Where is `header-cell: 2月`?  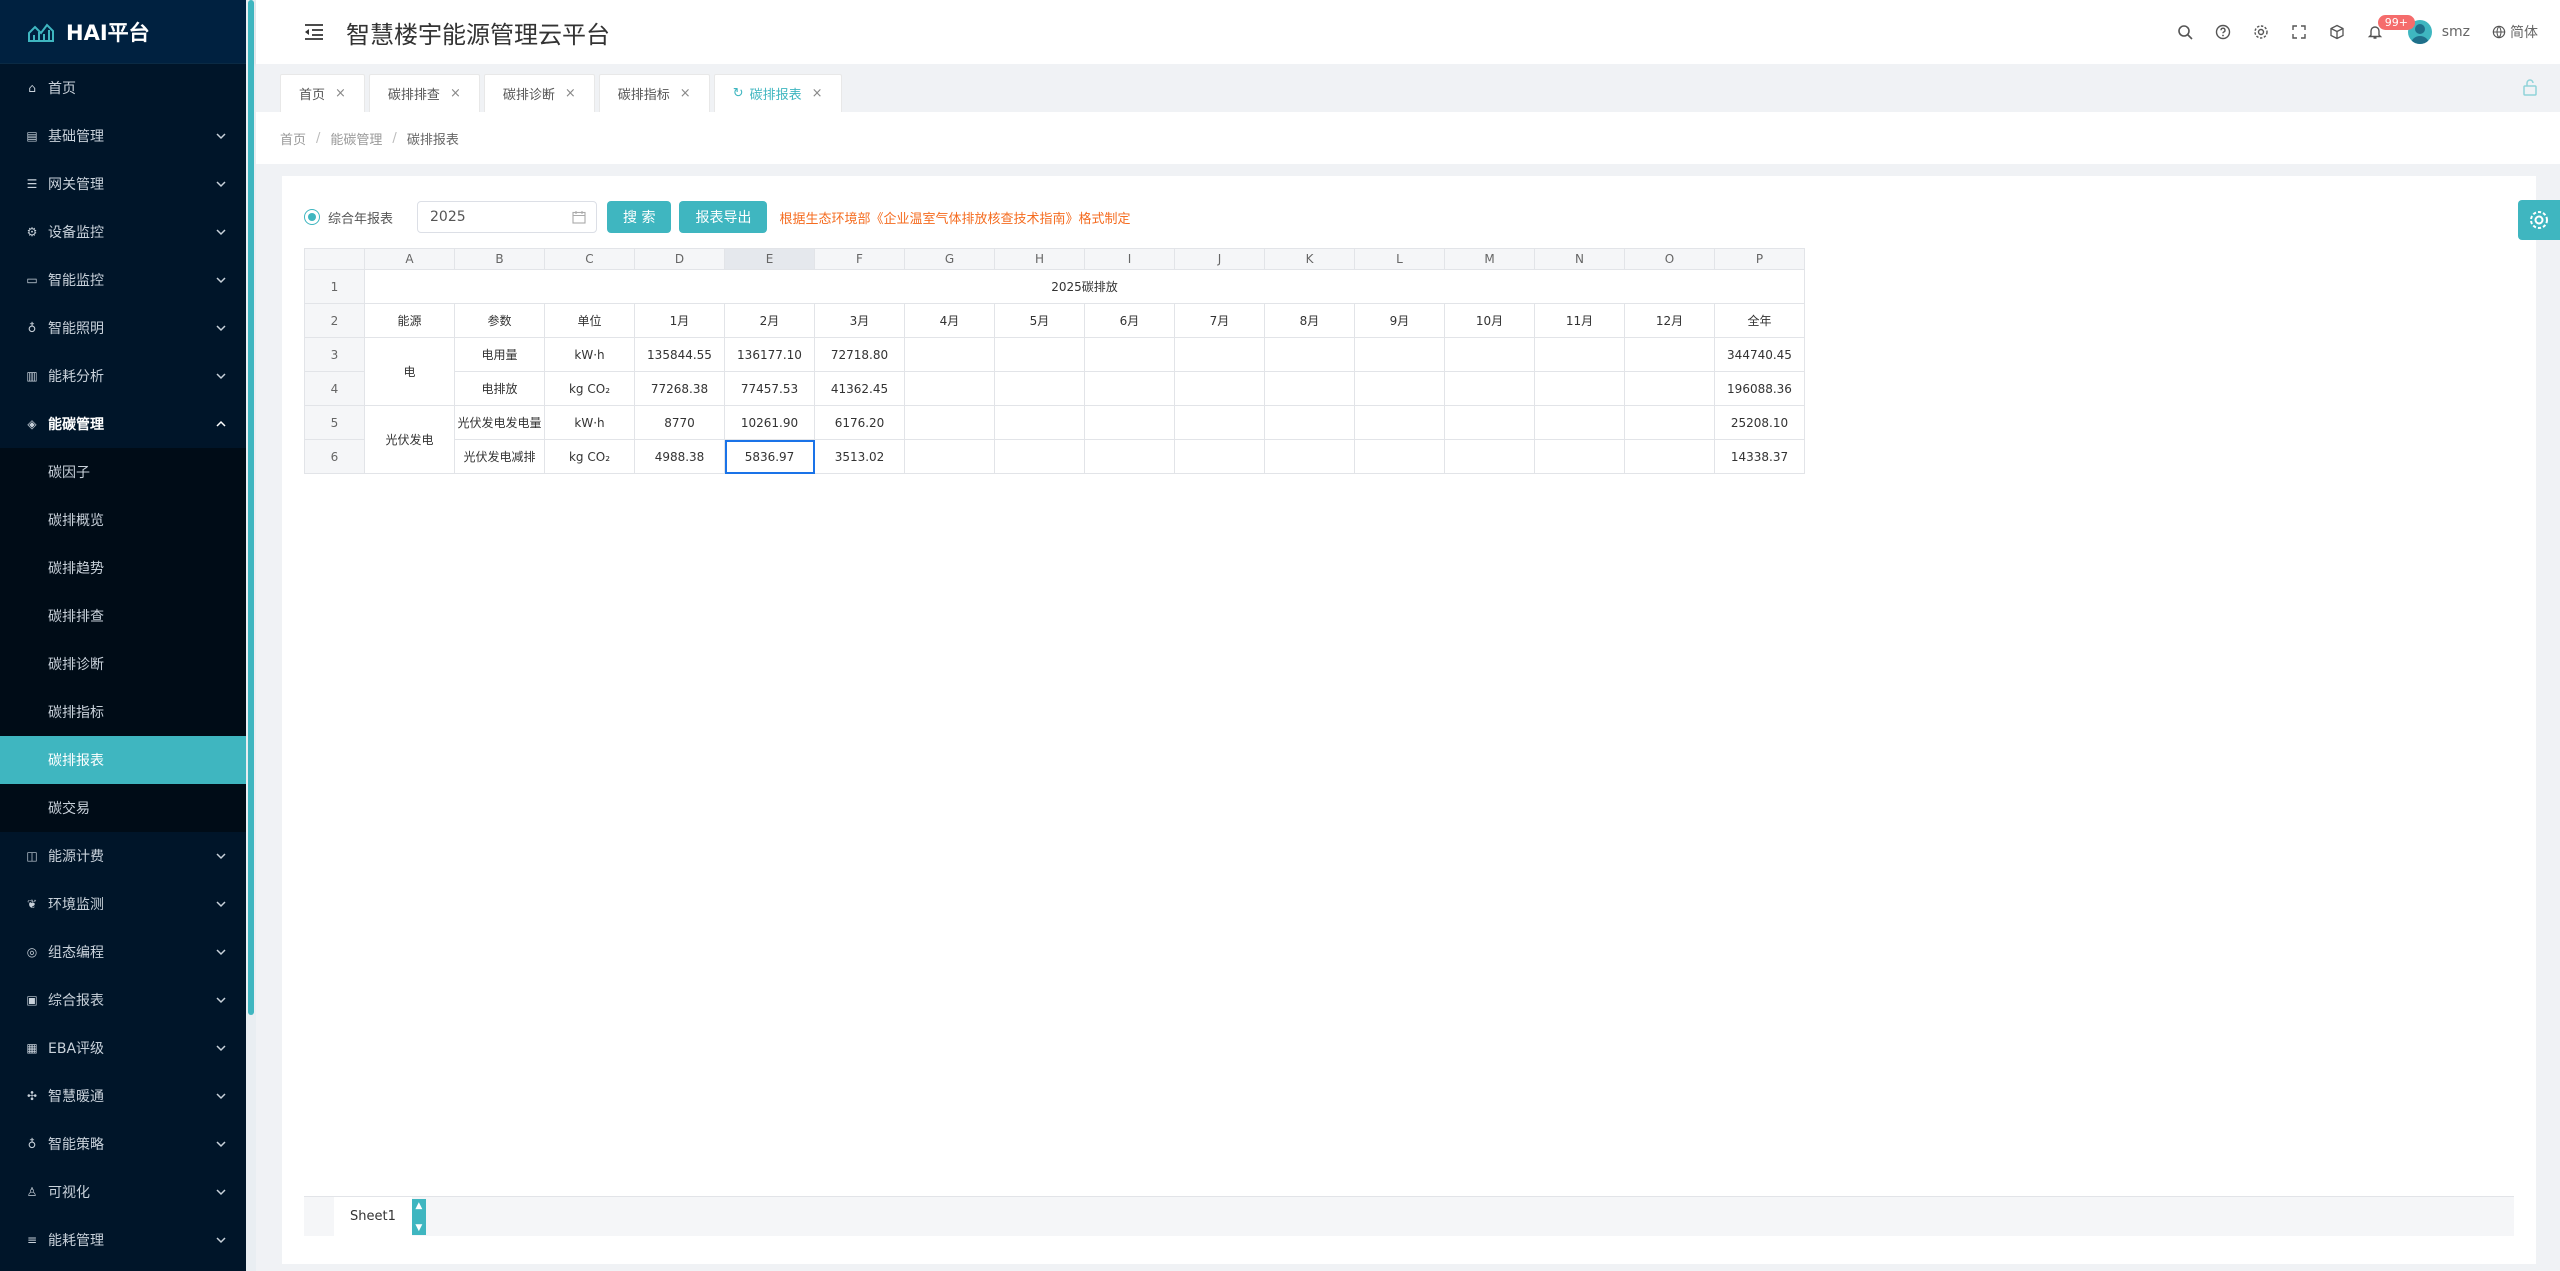 header-cell: 2月 is located at coordinates (769, 320).